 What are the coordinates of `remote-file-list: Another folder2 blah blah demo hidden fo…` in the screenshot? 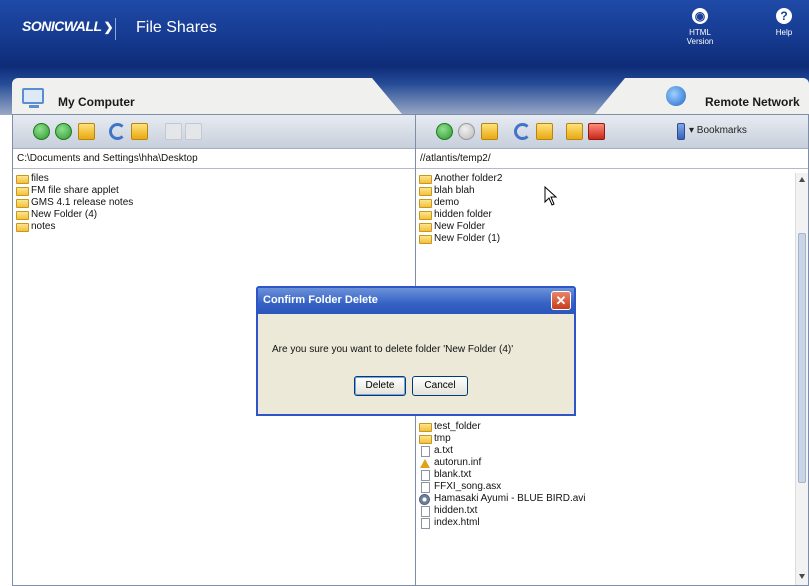 It's located at (612, 209).